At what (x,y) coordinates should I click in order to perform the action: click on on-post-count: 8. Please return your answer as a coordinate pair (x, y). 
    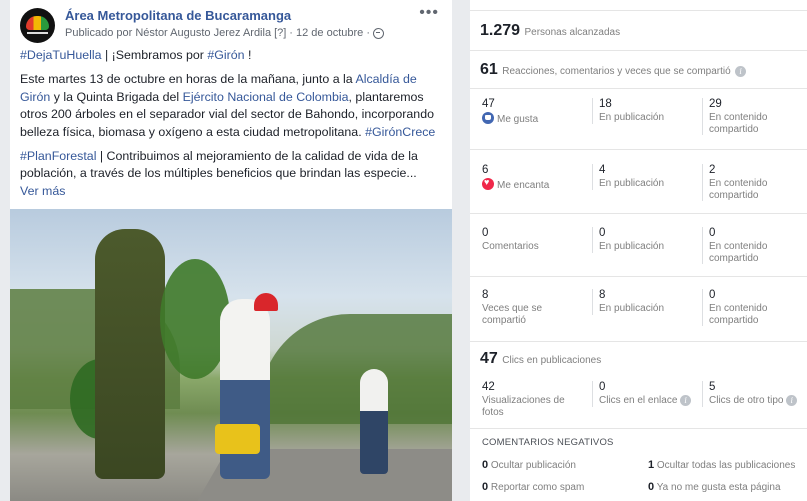
    Looking at the image, I should click on (602, 295).